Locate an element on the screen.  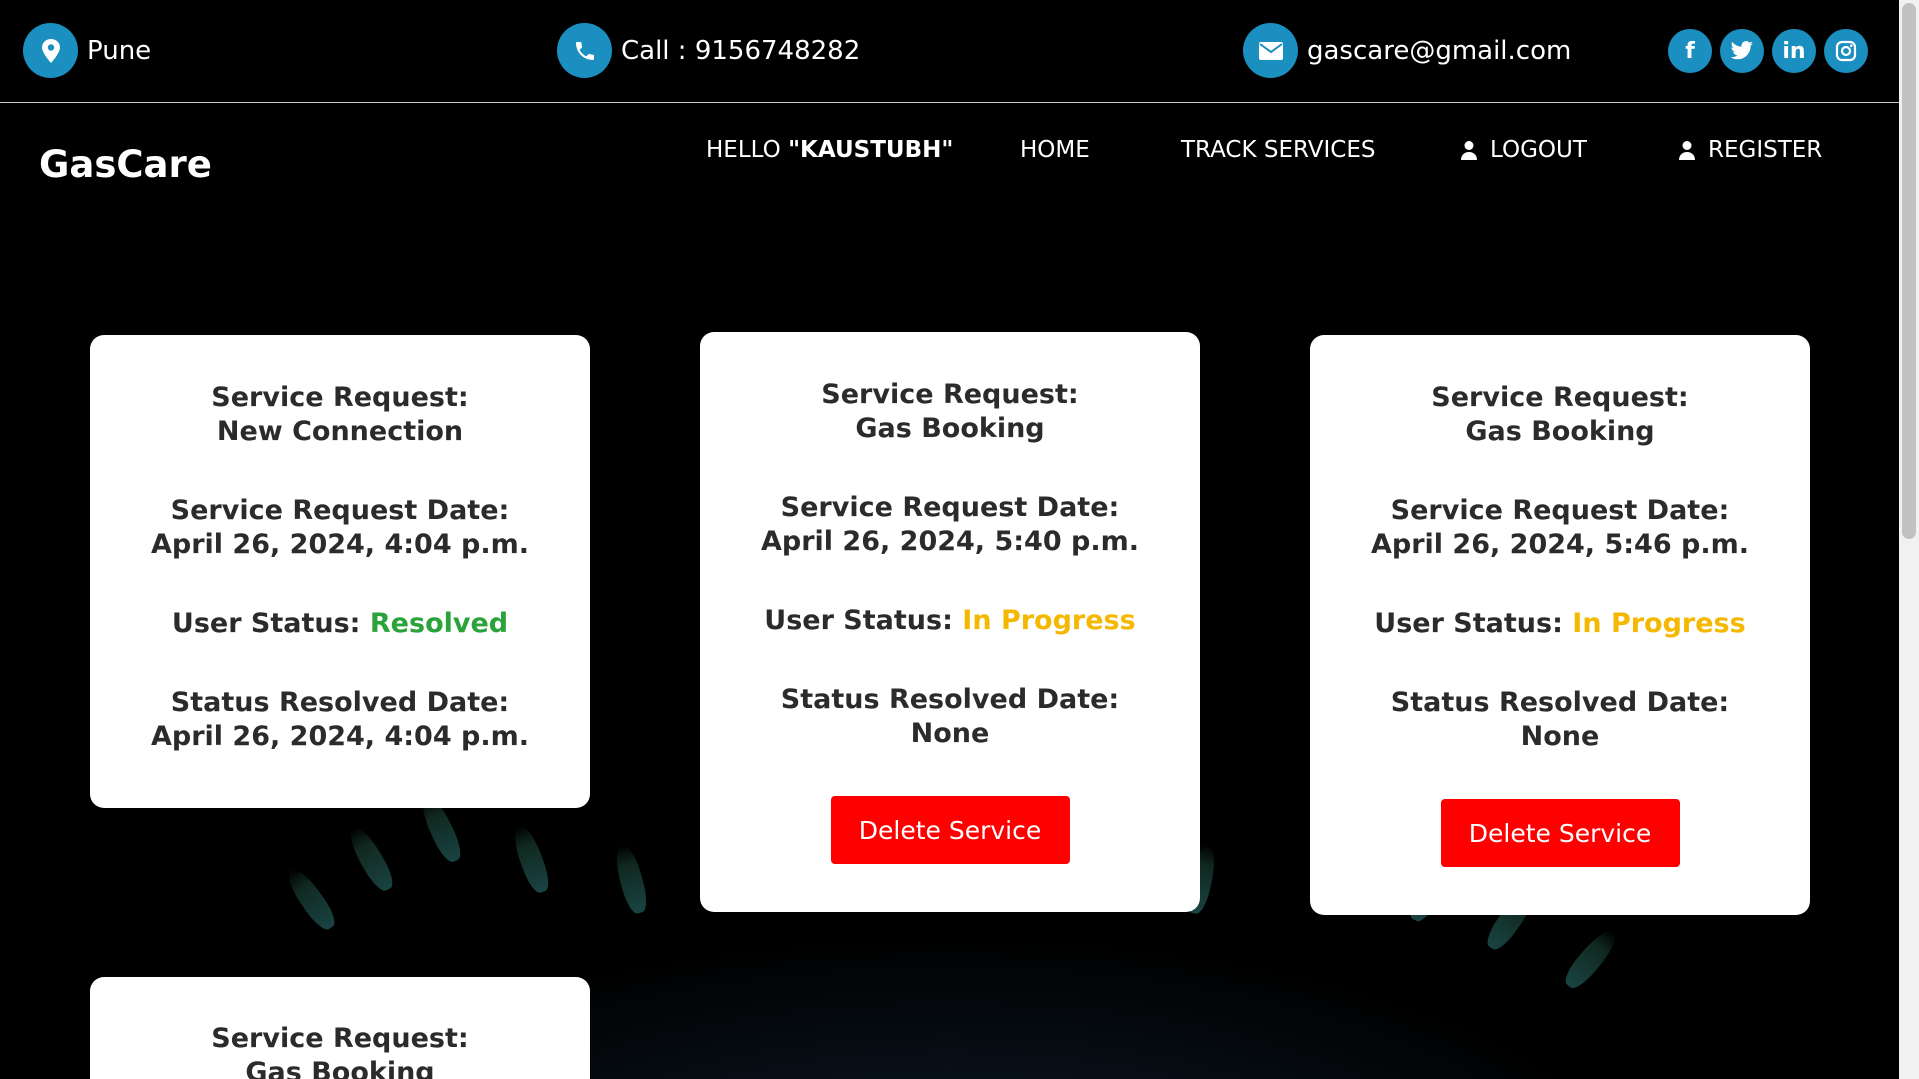
status-badge: Resolved is located at coordinates (439, 623).